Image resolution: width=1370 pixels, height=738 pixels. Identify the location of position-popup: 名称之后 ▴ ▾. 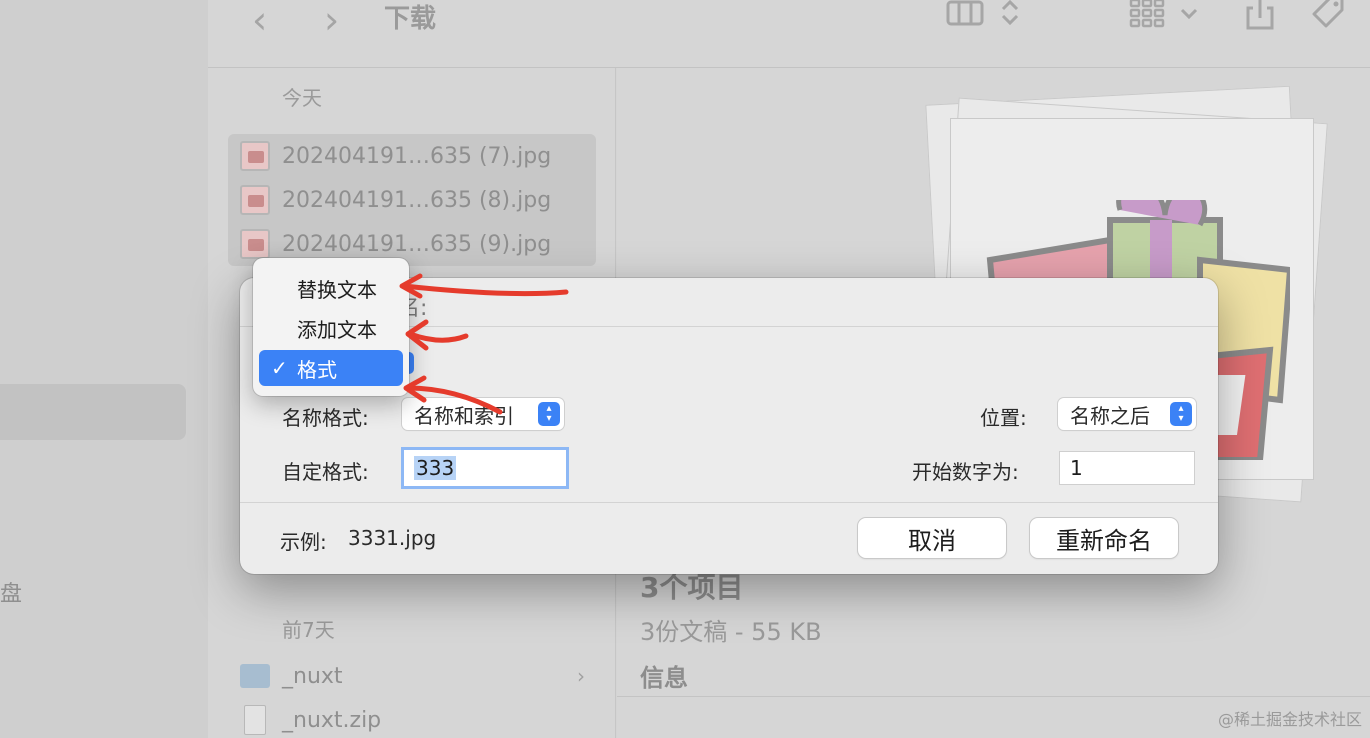
(1127, 414).